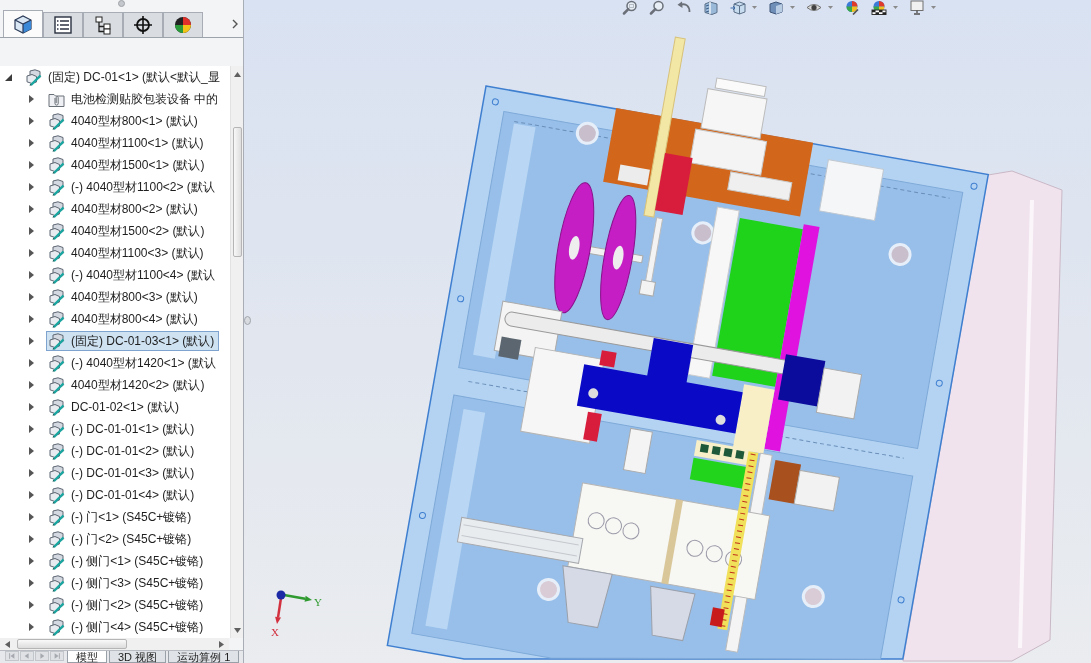 This screenshot has width=1091, height=663. I want to click on tree-item: (-) 侧门<4> (S45C+镀铬), so click(127, 627).